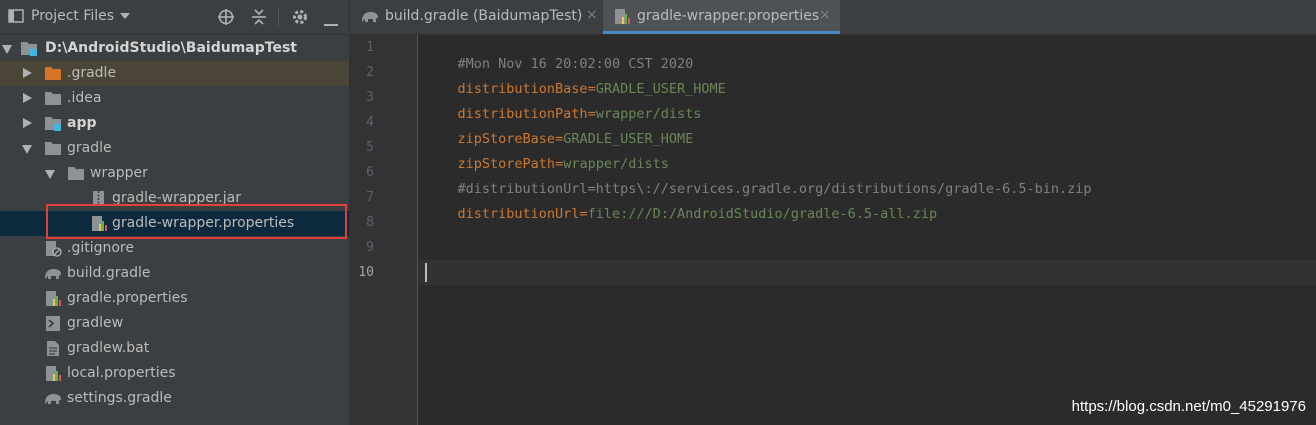 This screenshot has width=1316, height=425. I want to click on tree-item-app: app, so click(174, 123).